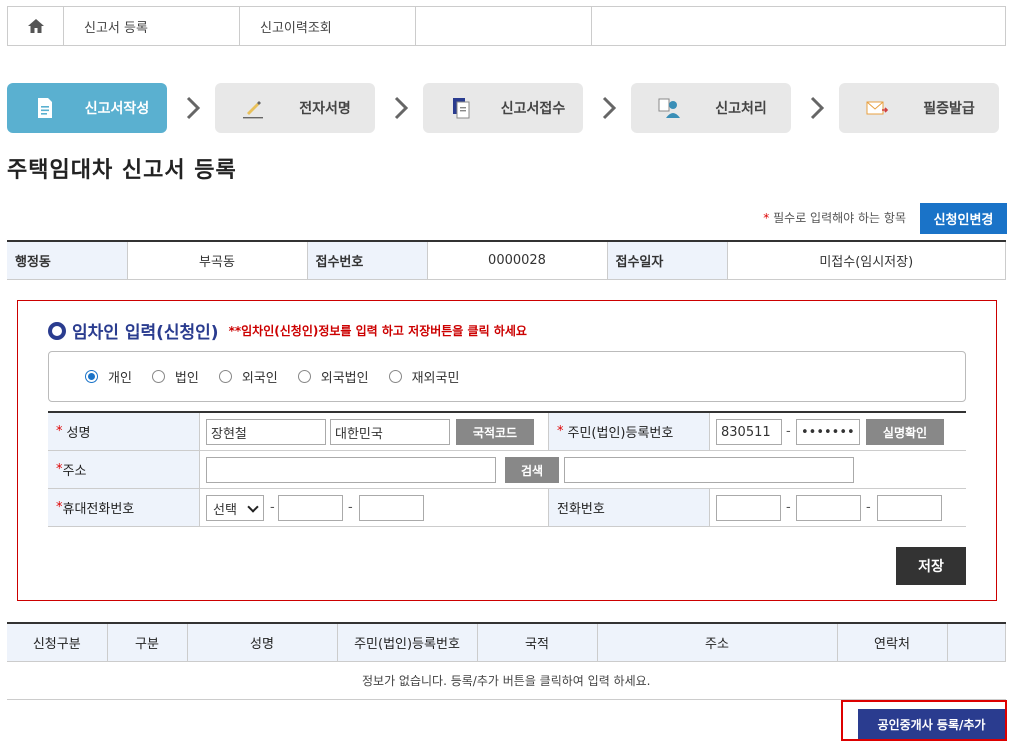 This screenshot has width=1011, height=746. What do you see at coordinates (259, 378) in the screenshot?
I see `radio-label: 외국인` at bounding box center [259, 378].